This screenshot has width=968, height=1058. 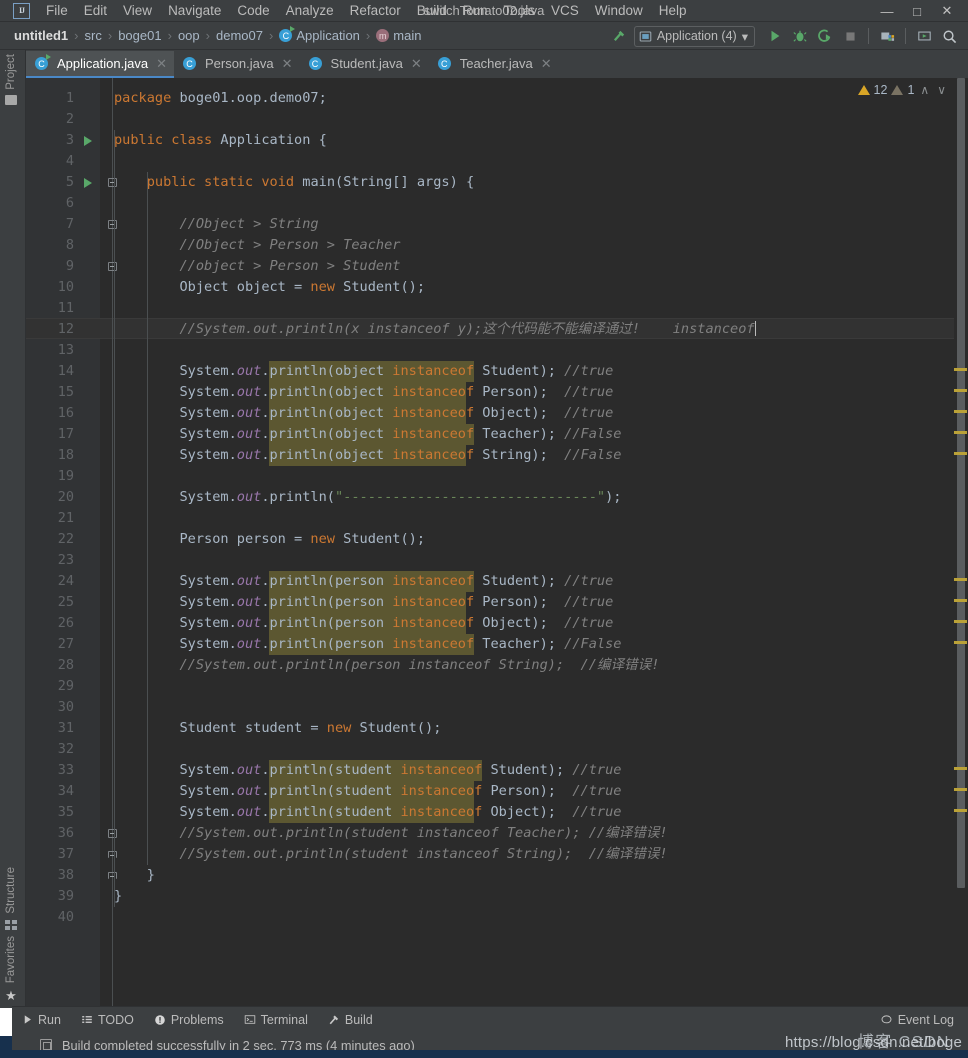 I want to click on stop-icon, so click(x=850, y=36).